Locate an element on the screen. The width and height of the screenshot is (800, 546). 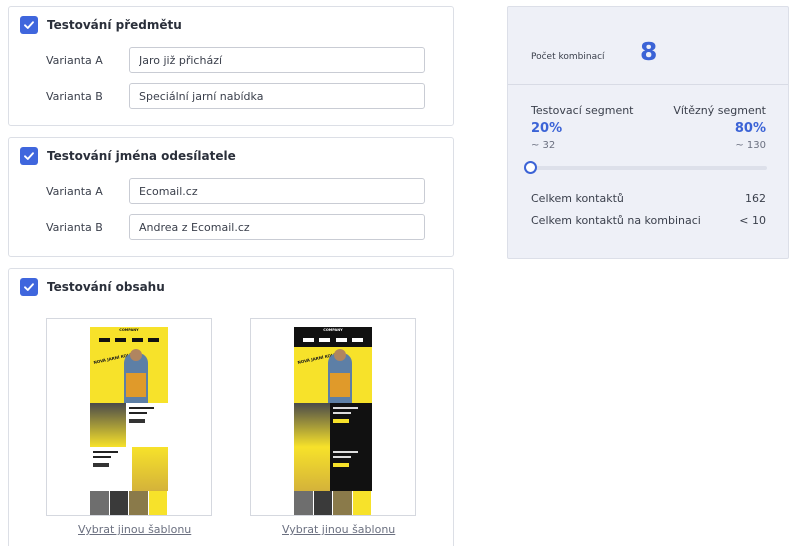
subject-variant-b-row: Varianta B is located at coordinates (235, 96).